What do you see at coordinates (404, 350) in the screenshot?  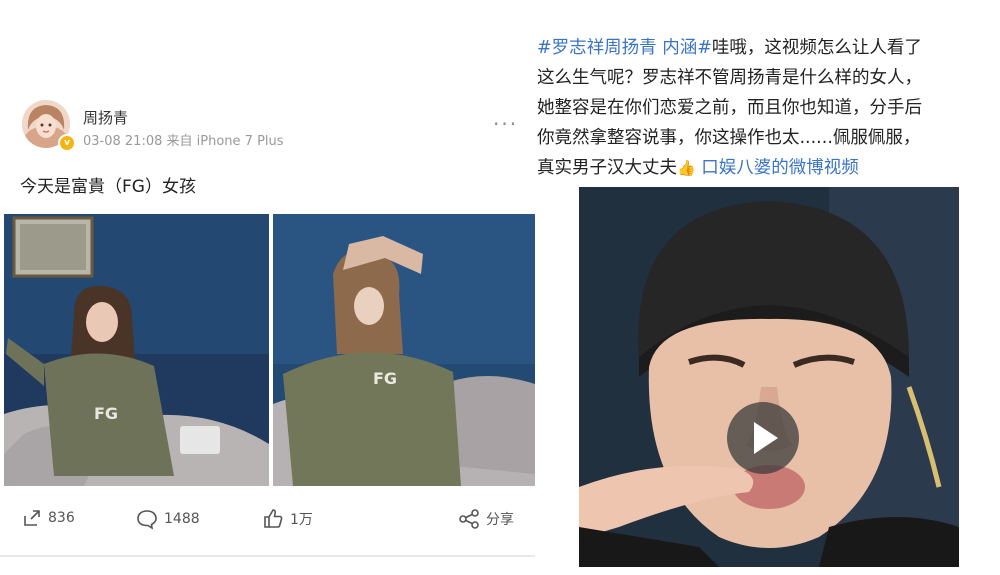 I see `post-photo-2: FG` at bounding box center [404, 350].